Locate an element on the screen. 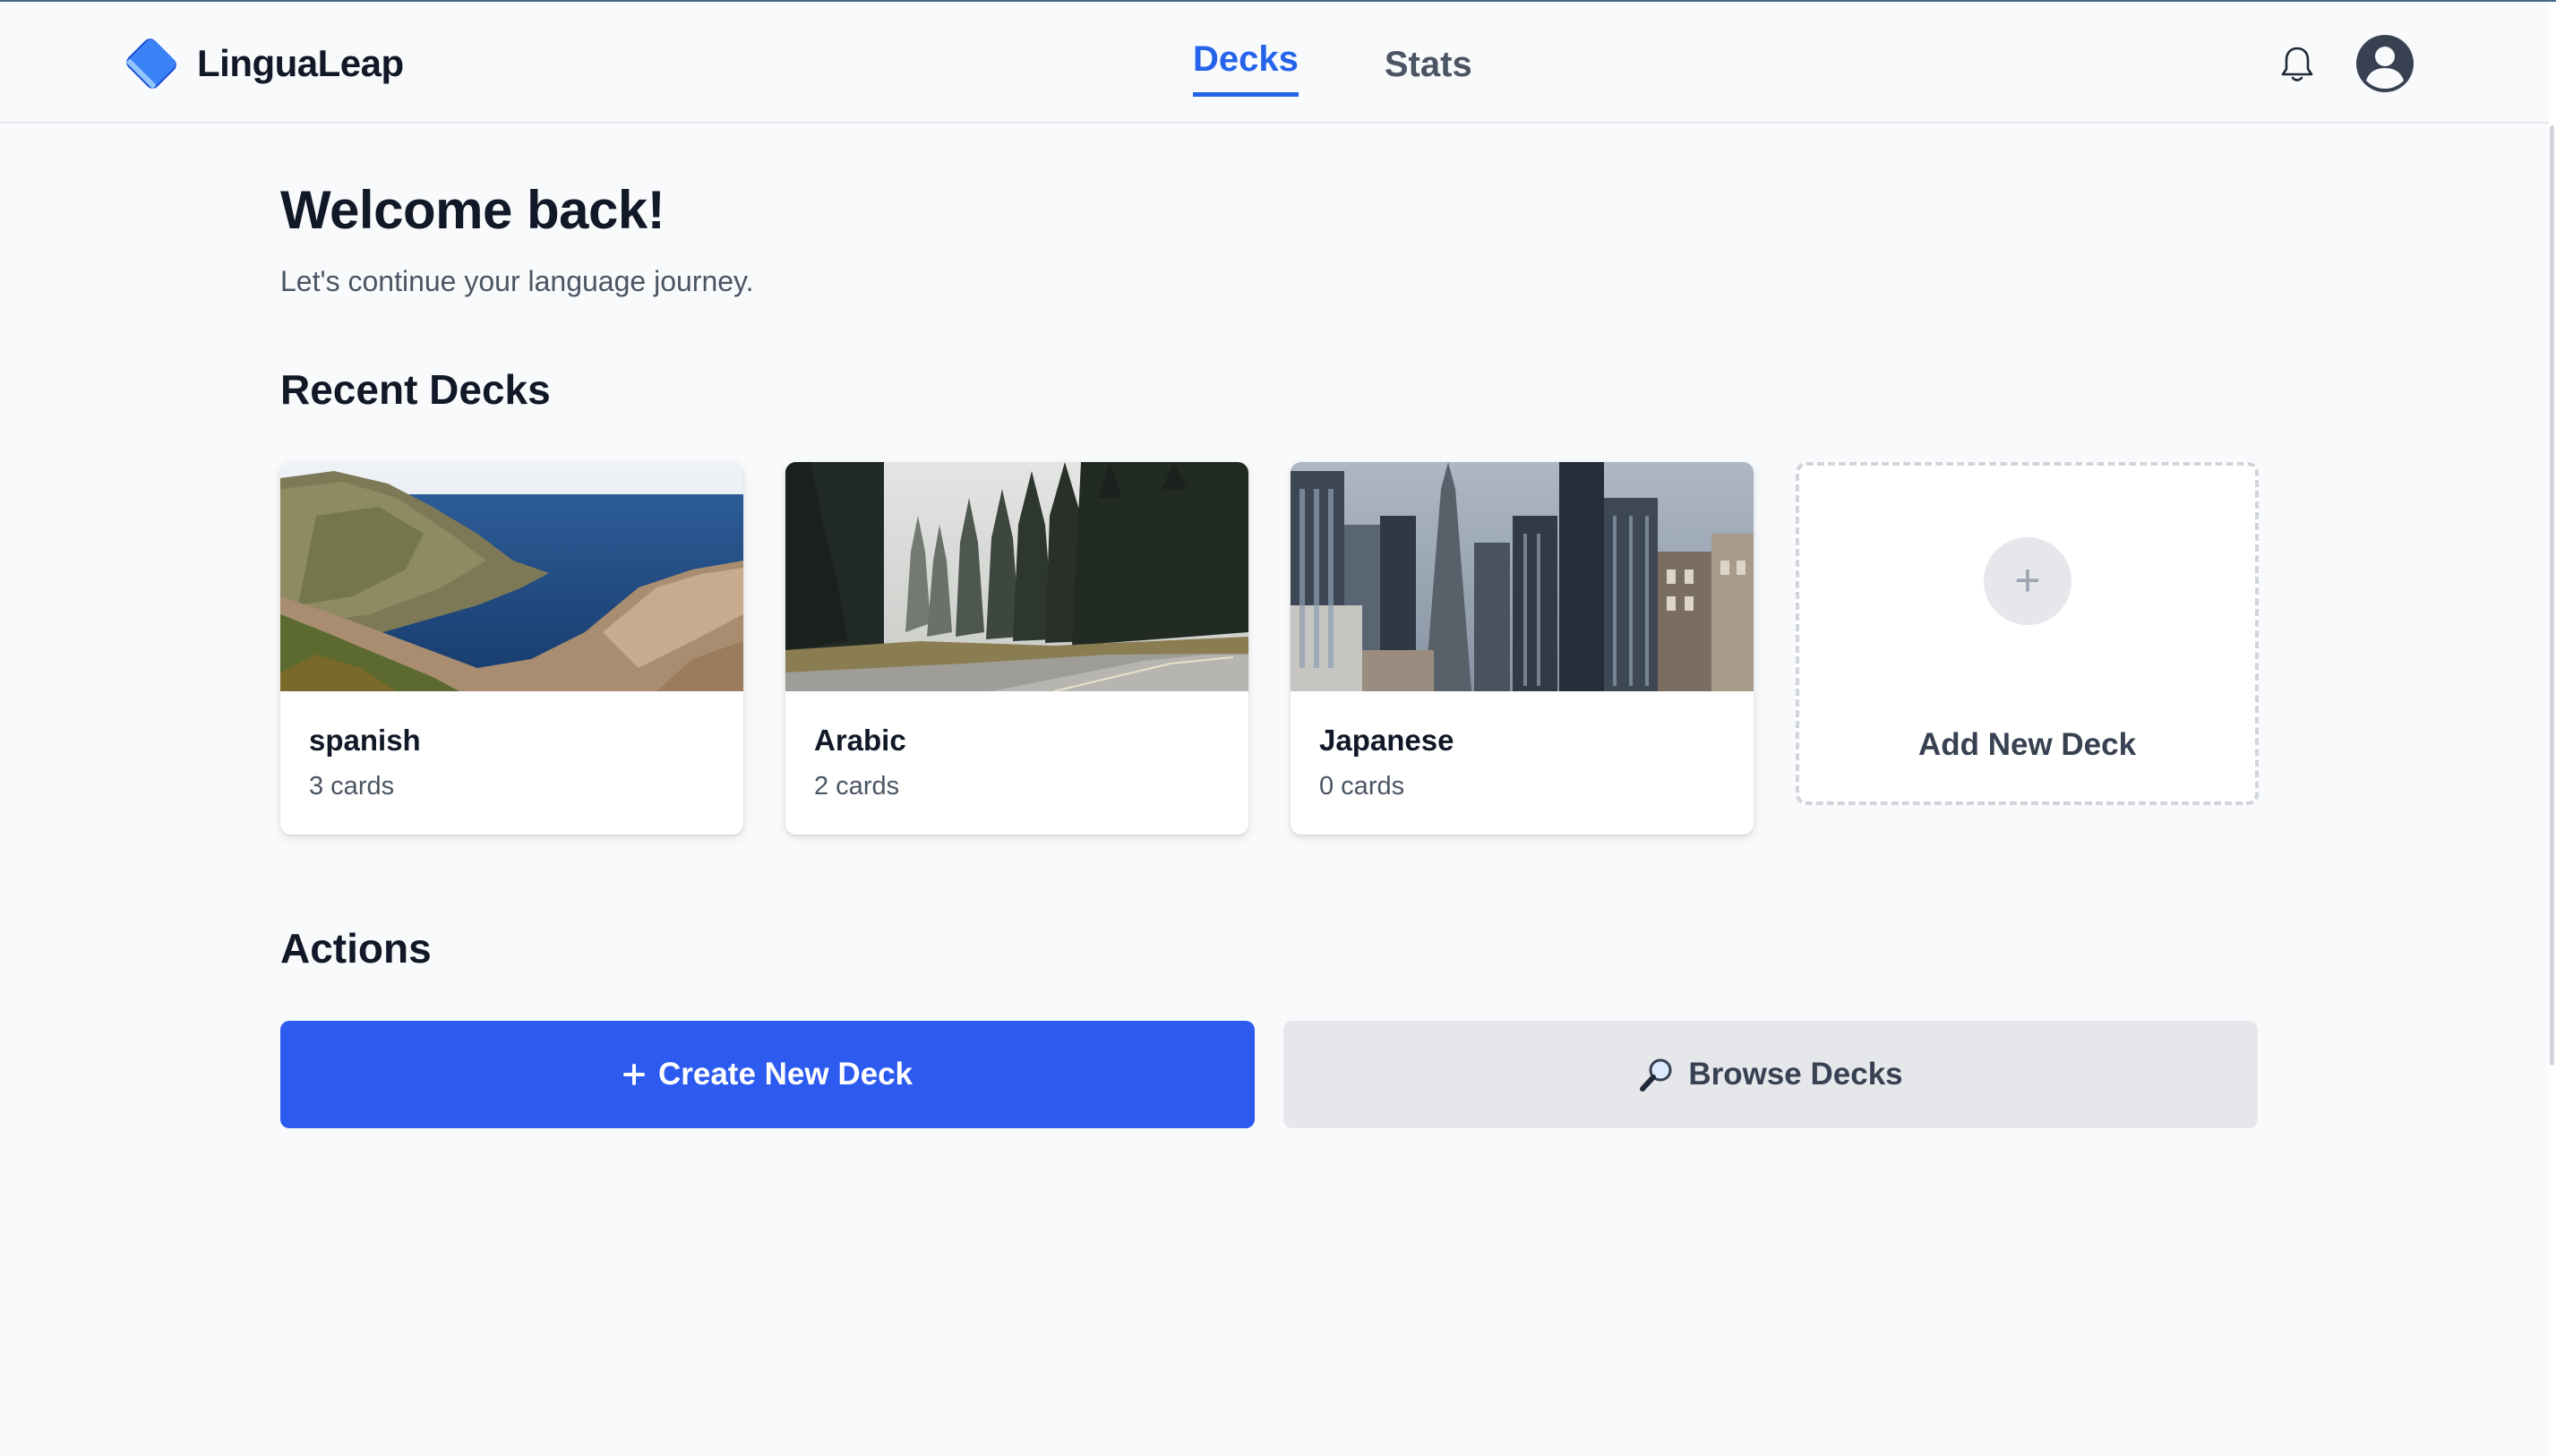  user-avatar-icon is located at coordinates (2384, 63).